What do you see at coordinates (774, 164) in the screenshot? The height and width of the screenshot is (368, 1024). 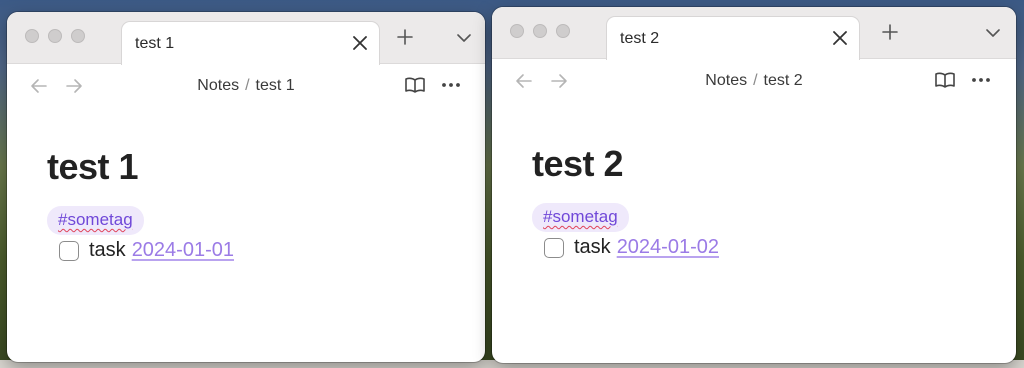 I see `note-title: test 2` at bounding box center [774, 164].